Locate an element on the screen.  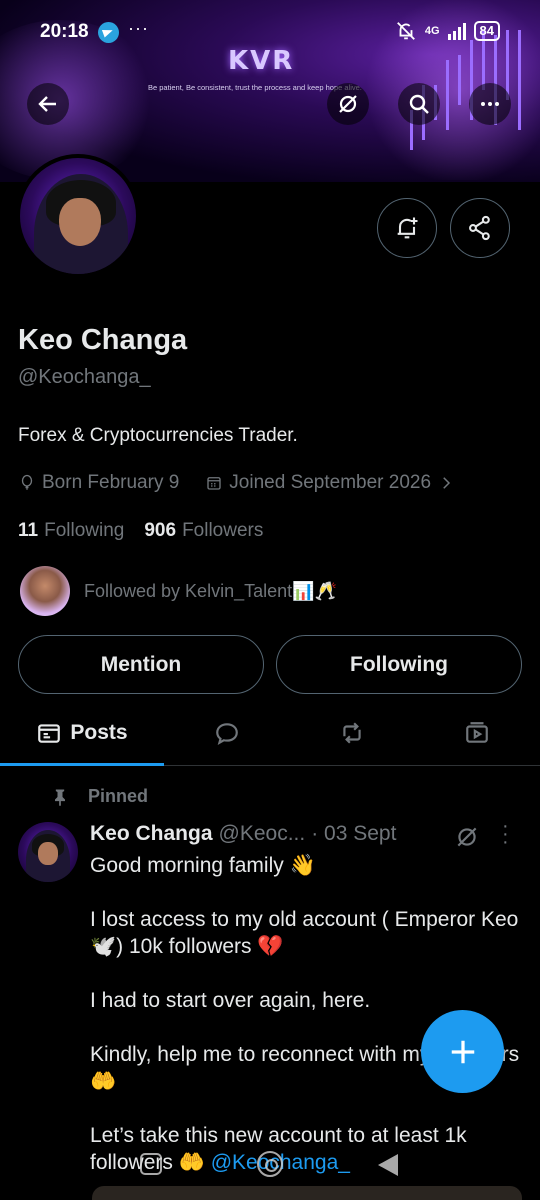
recents-icon is located at coordinates (151, 1164).